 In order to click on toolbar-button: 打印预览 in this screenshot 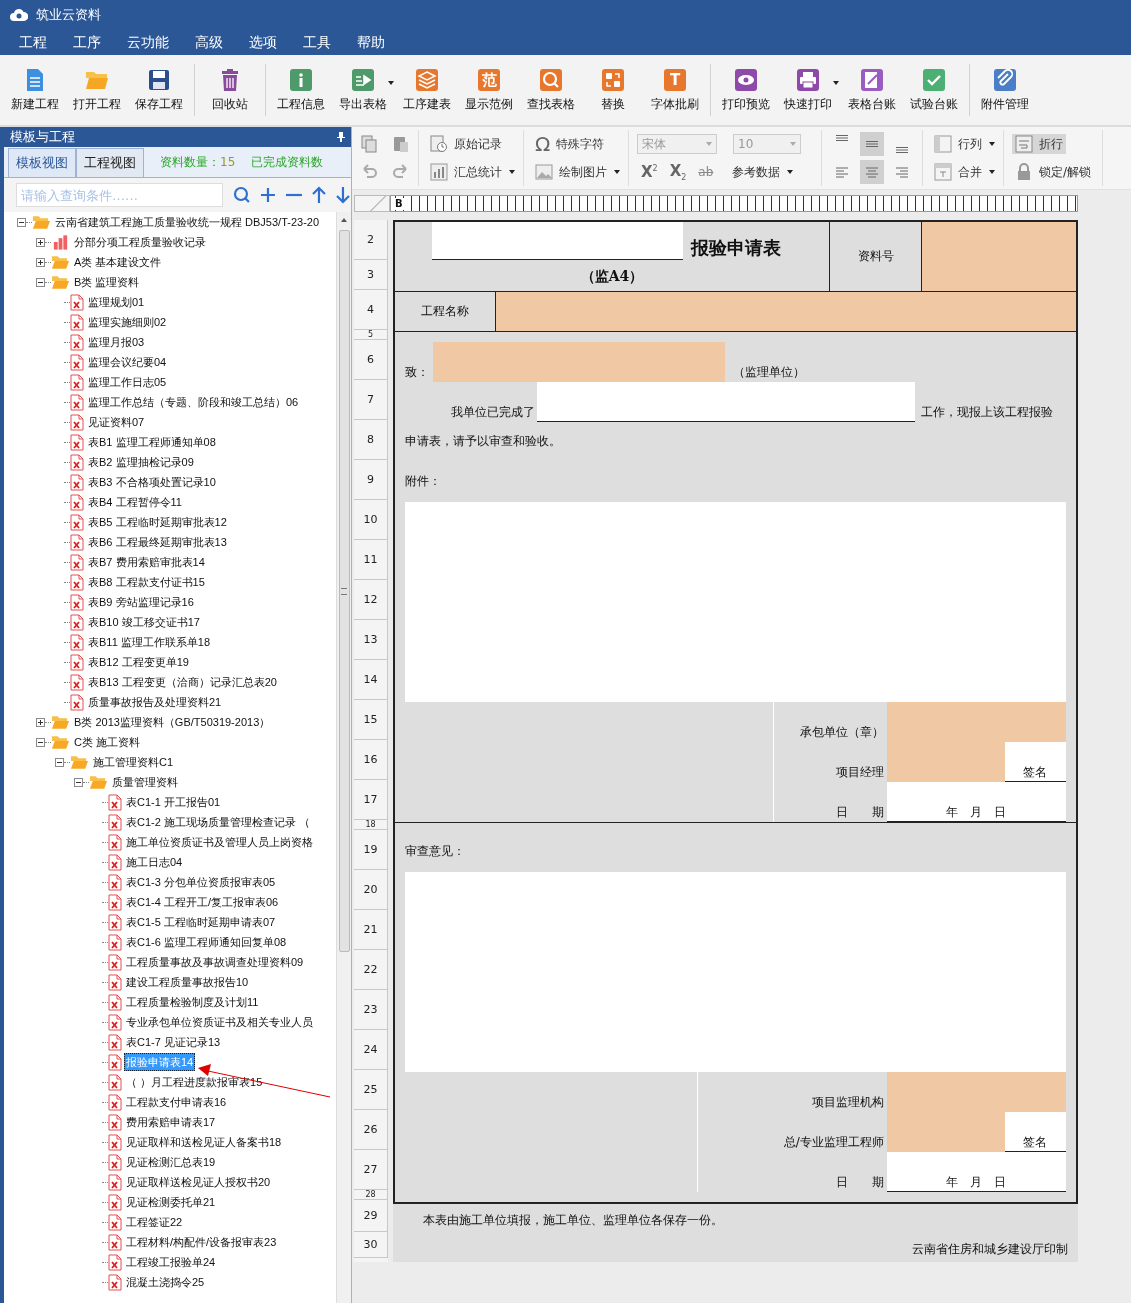, I will do `click(746, 90)`.